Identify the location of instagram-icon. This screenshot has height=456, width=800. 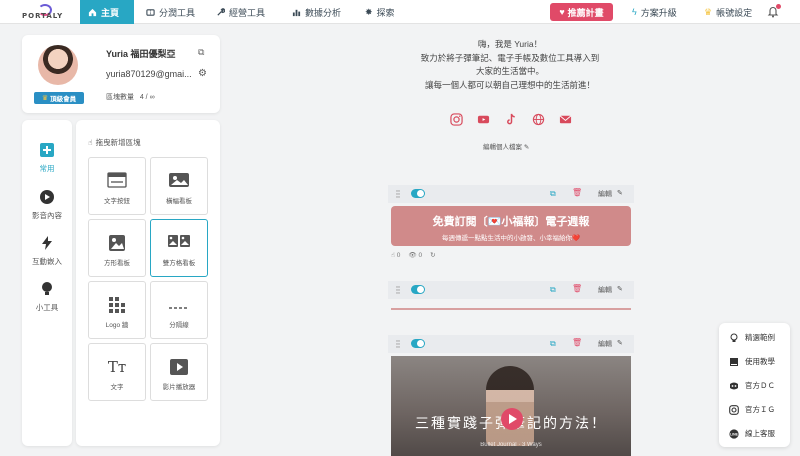
(456, 119).